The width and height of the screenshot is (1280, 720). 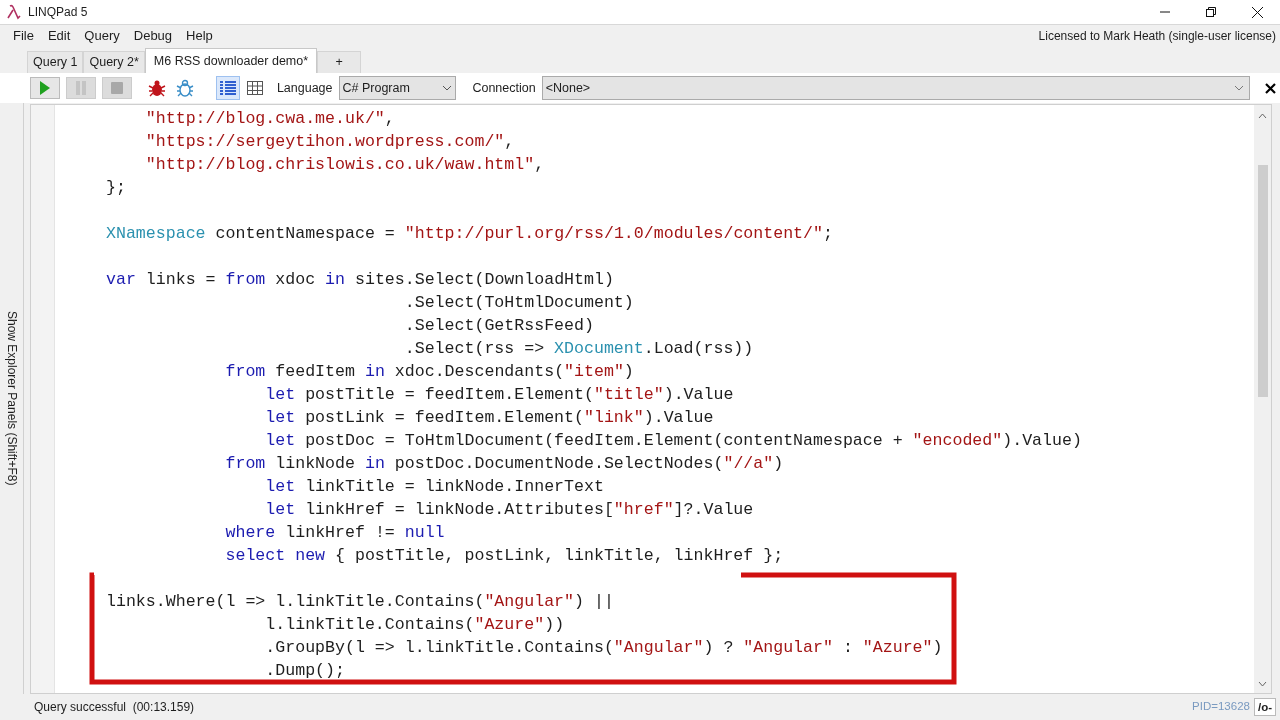 I want to click on query-tab: Query 1, so click(x=55, y=62).